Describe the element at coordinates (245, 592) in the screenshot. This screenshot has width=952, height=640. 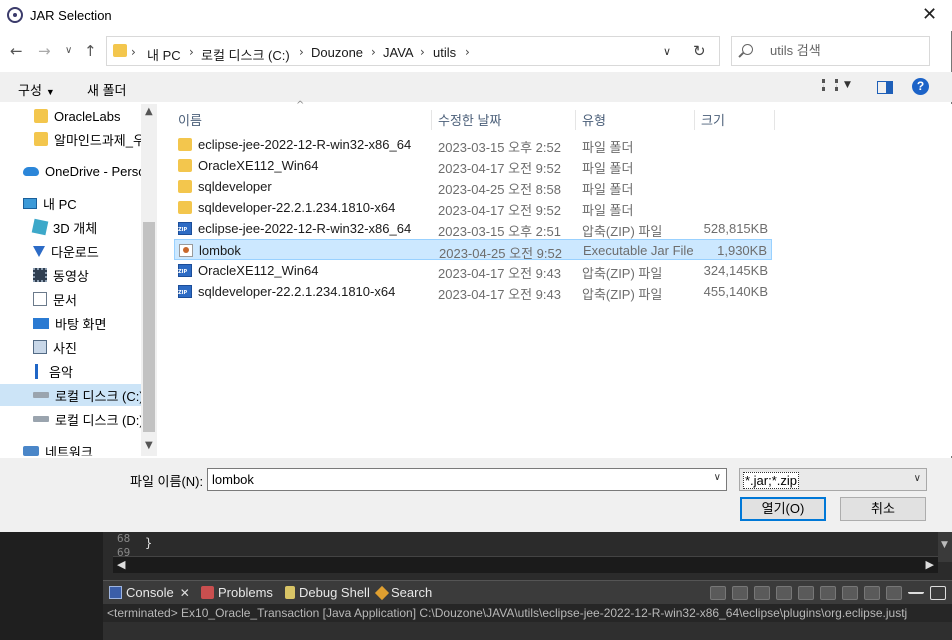
I see `tab-label: Problems` at that location.